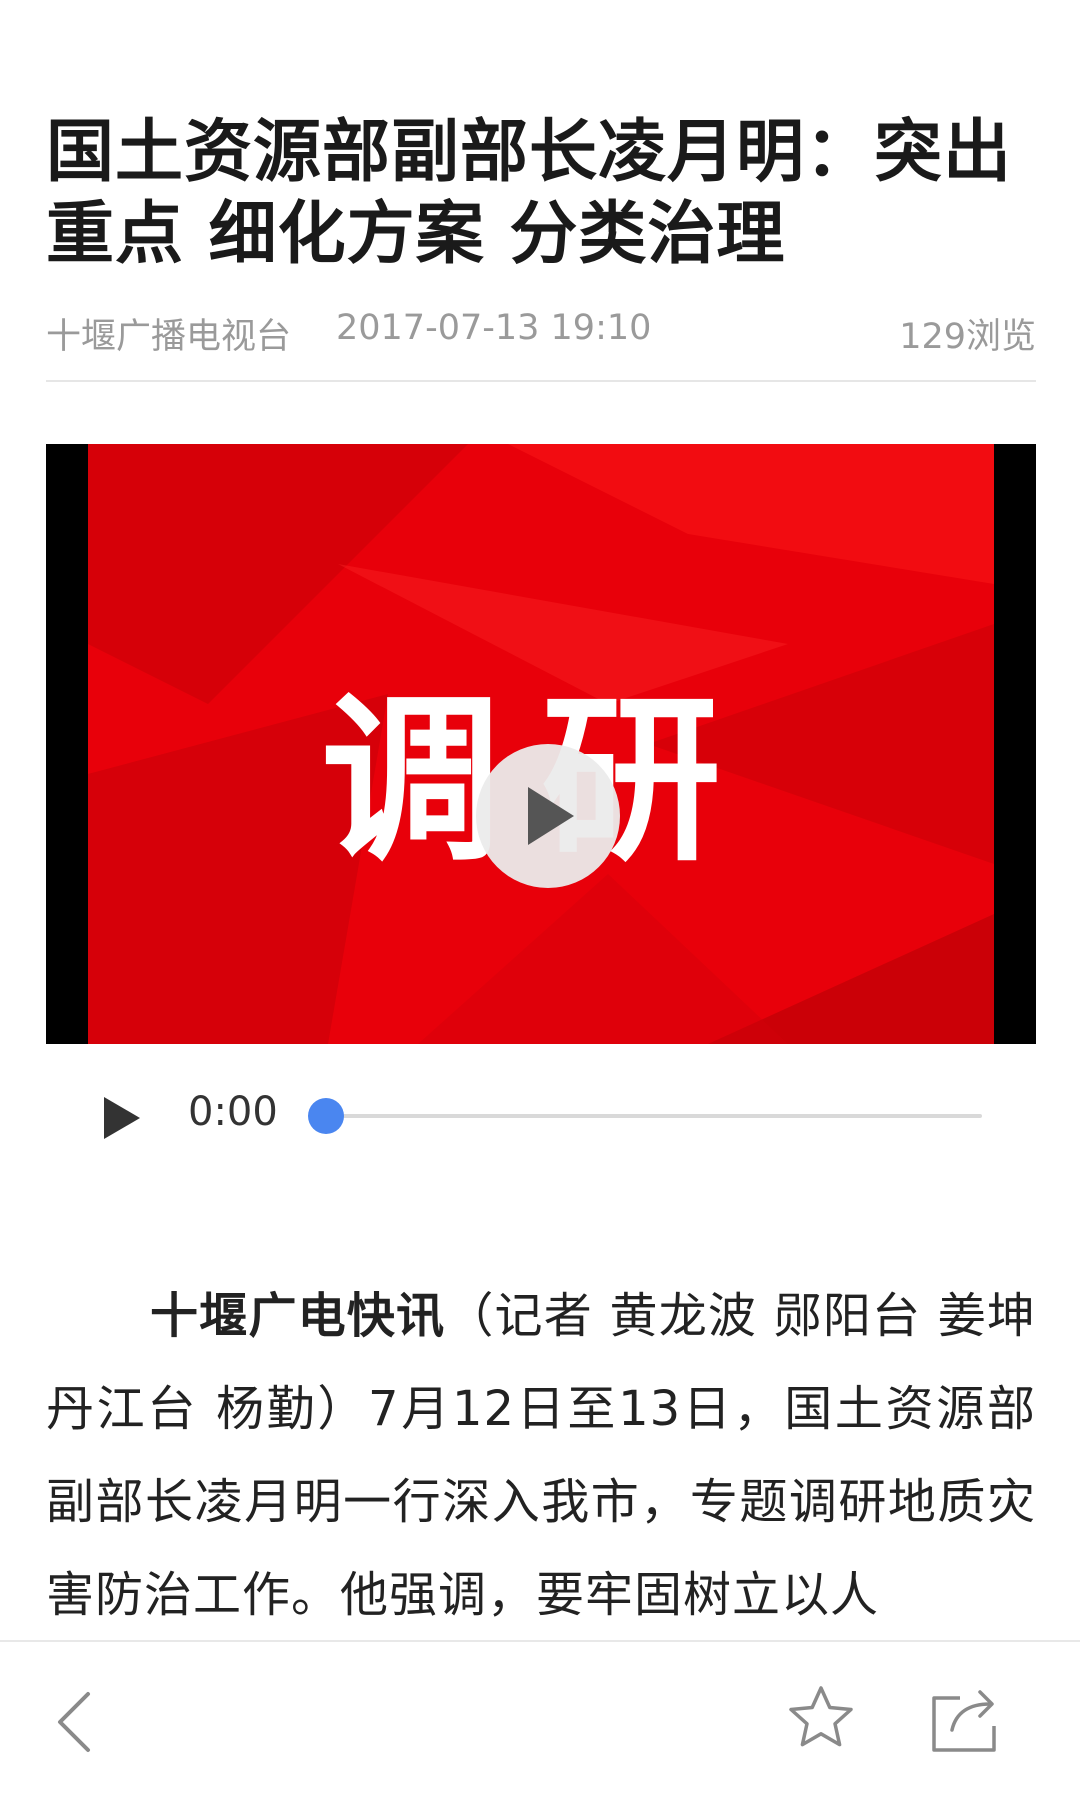  I want to click on video-controls: 0:00, so click(541, 1115).